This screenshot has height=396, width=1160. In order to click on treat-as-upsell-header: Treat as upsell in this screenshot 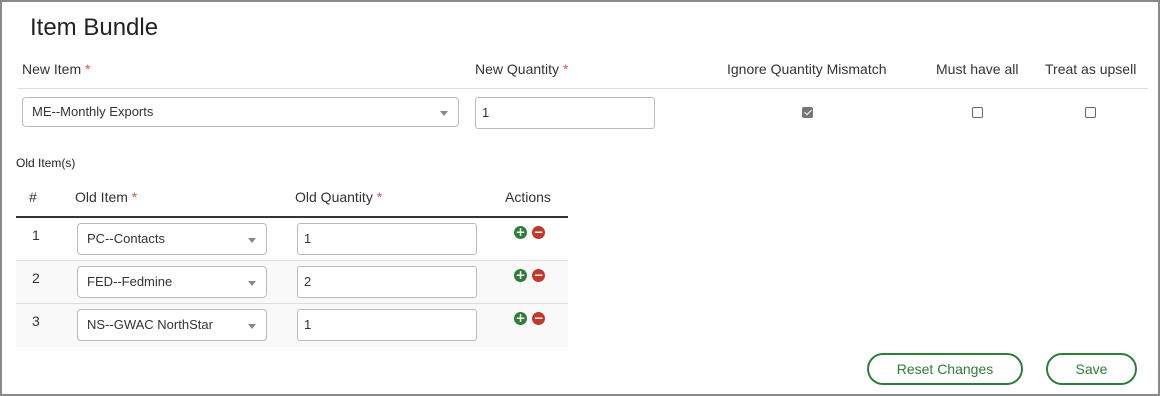, I will do `click(1091, 69)`.